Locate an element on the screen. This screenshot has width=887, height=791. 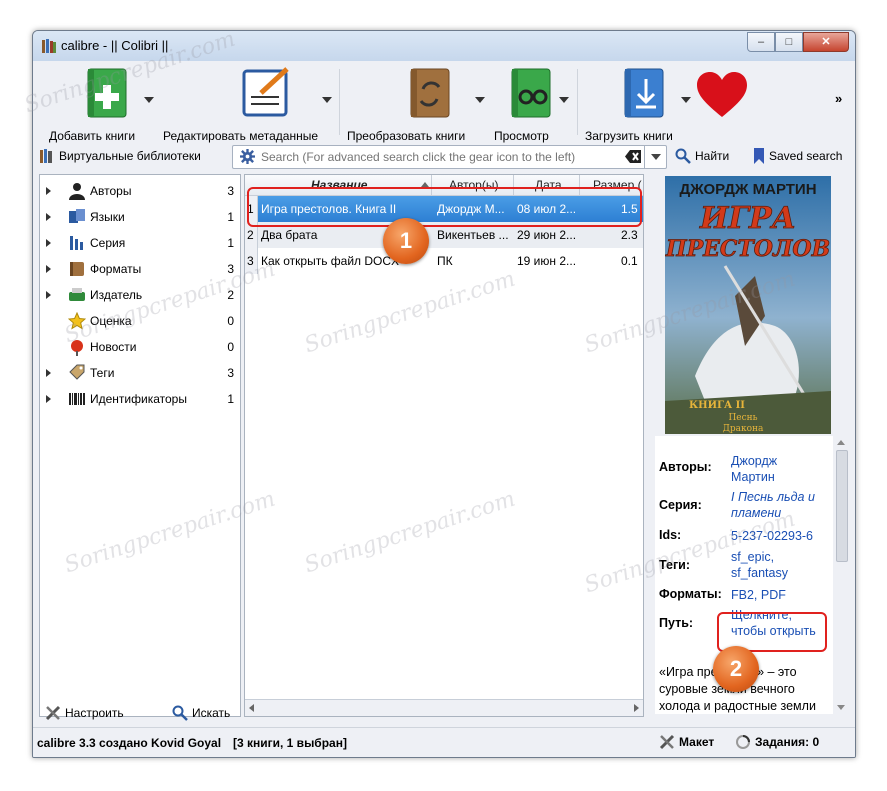
tag-category-label: Идентификаторы is located at coordinates (138, 399).